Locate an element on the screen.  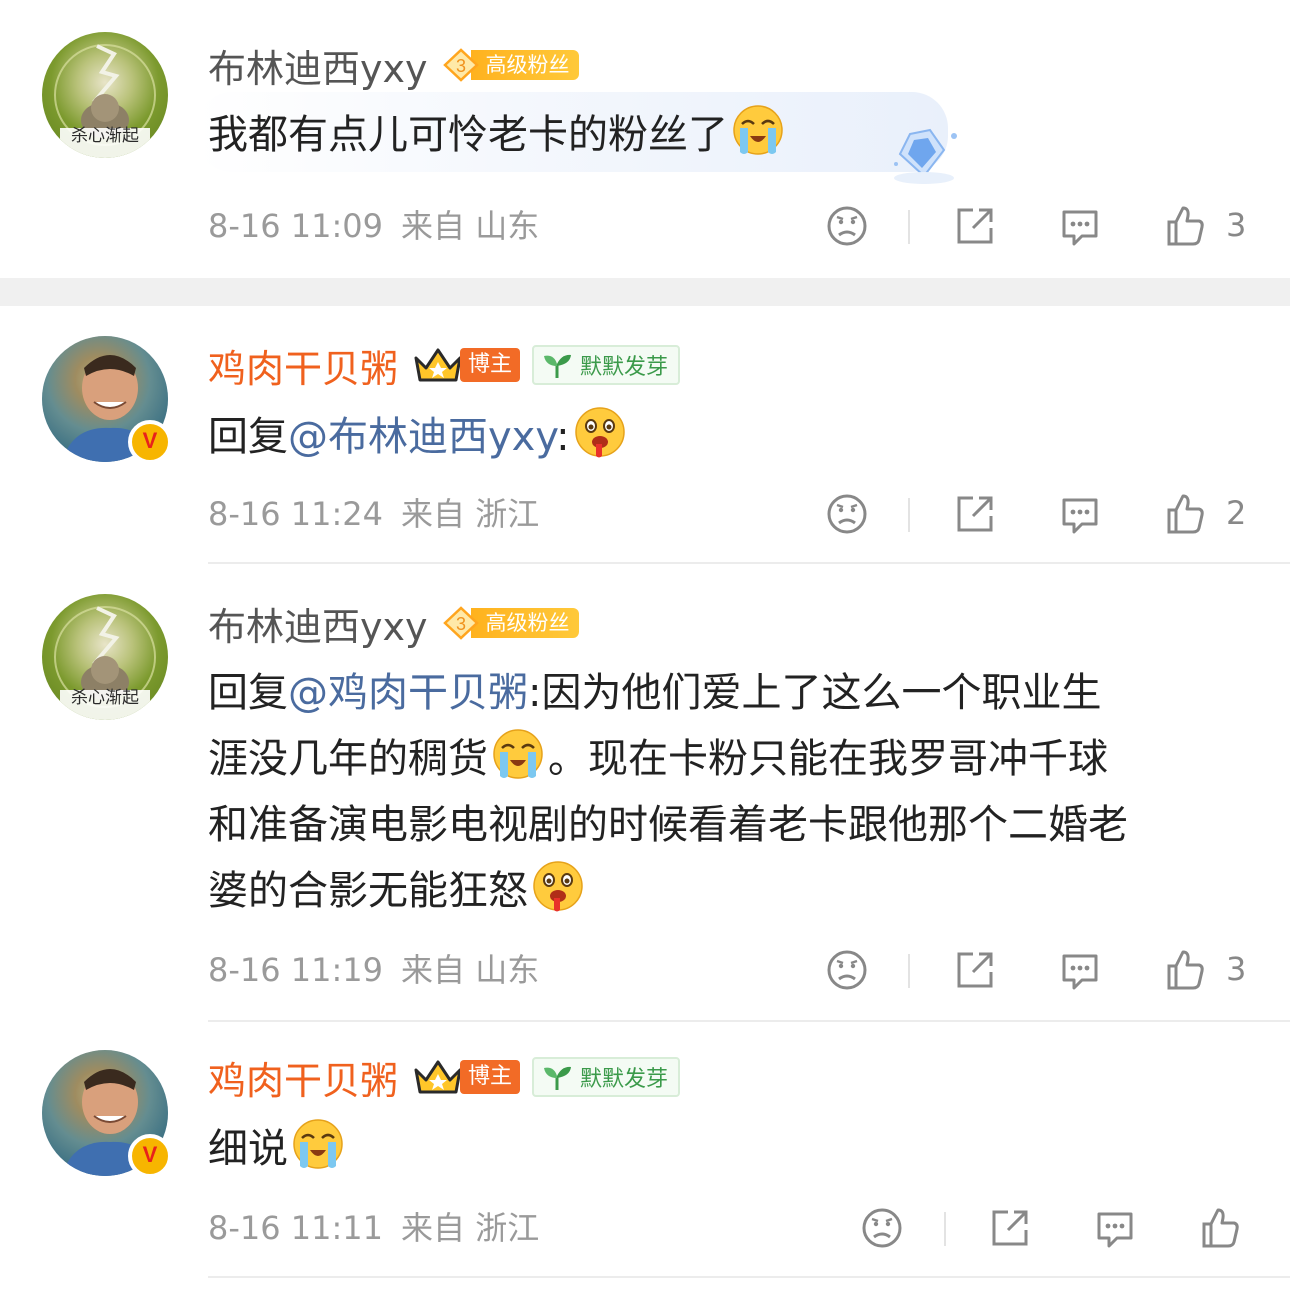
comment-line-1: 回复@鸡肉干贝粥:因为他们爱上了这么一个职业生 is located at coordinates (655, 693).